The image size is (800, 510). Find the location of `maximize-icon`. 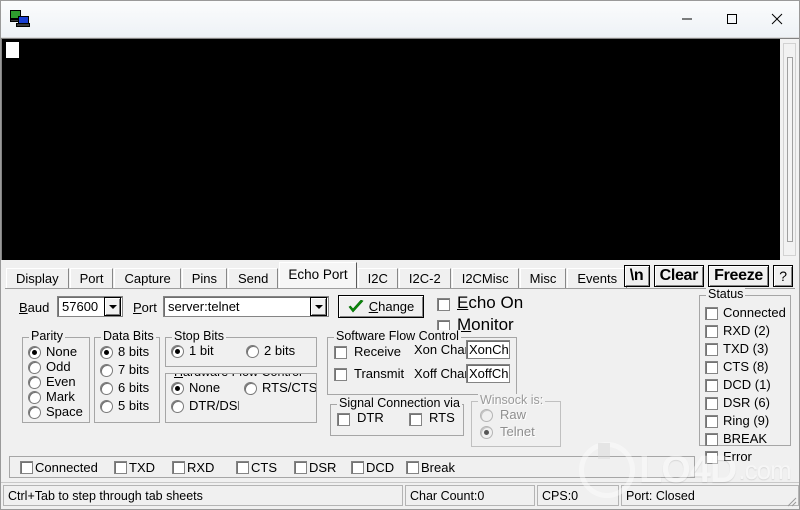

maximize-icon is located at coordinates (731, 19).